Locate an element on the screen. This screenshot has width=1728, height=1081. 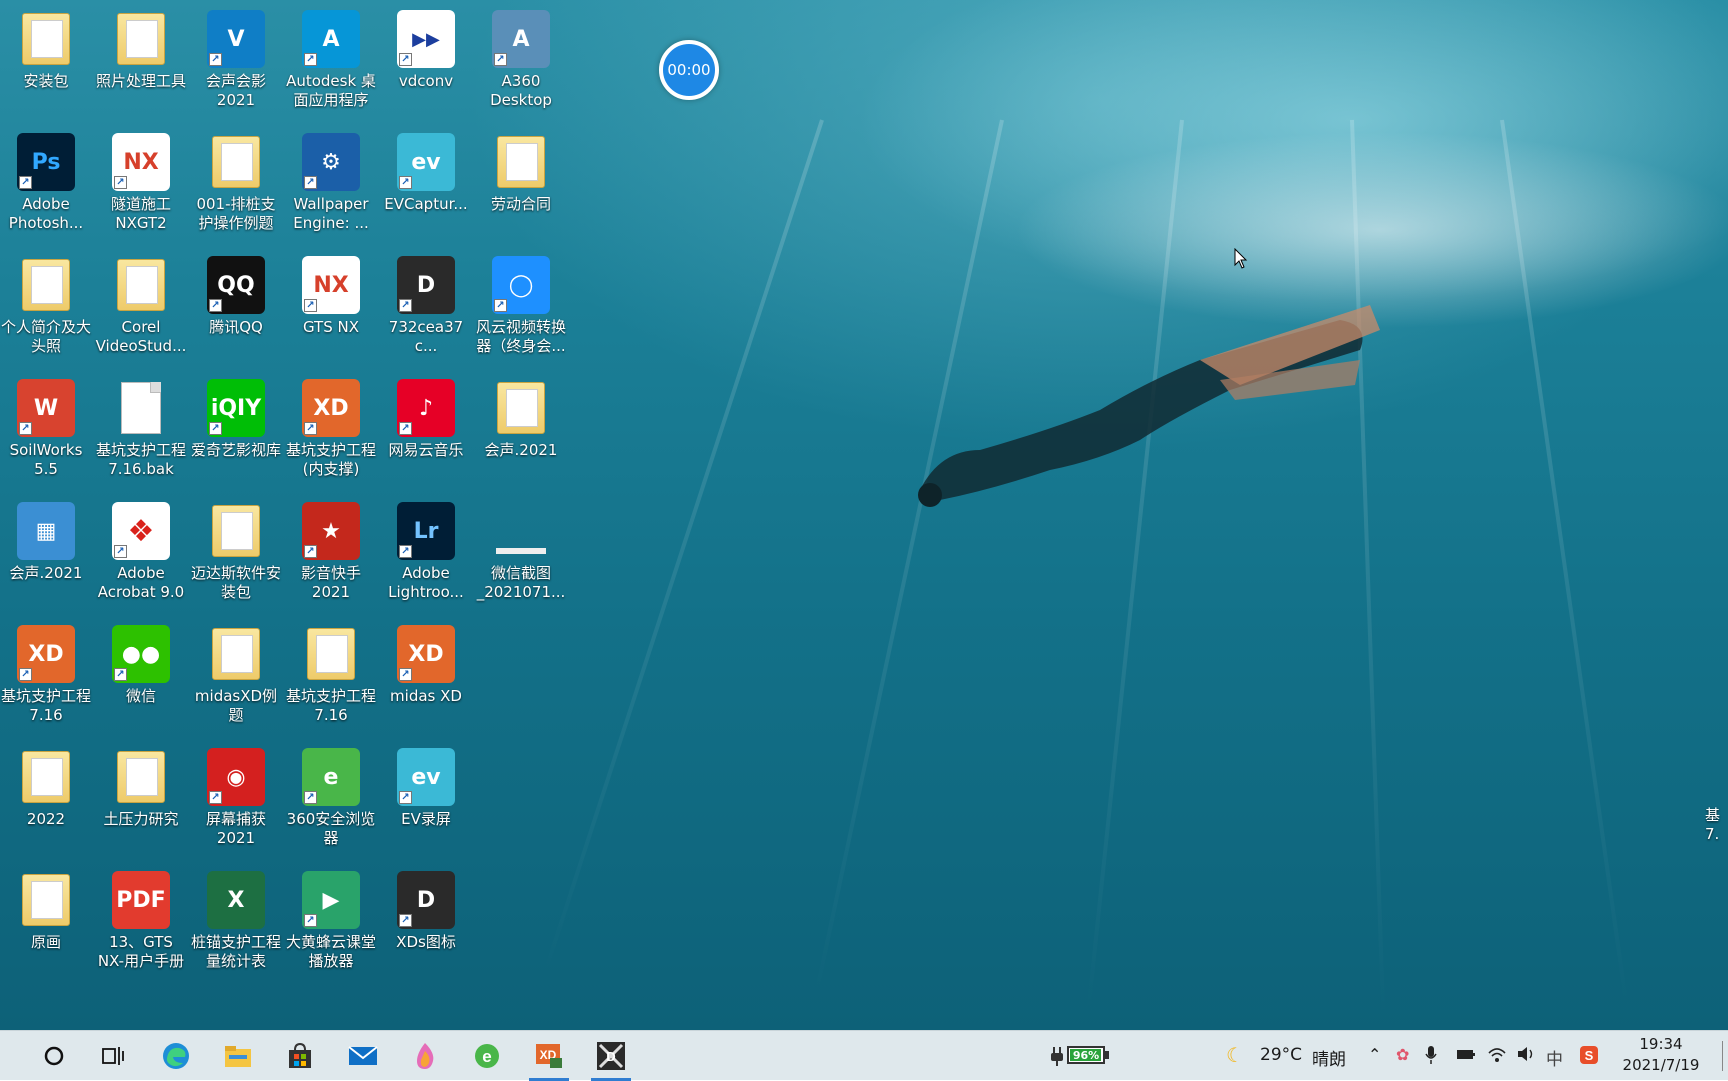
desktop-icon: iQIY ↗ 爱奇艺影视库 is located at coordinates (236, 432).